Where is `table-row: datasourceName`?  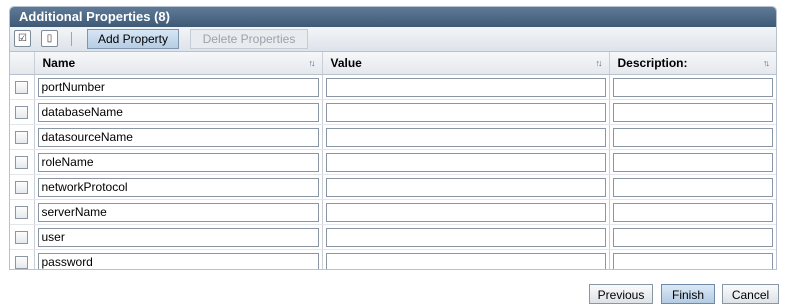
table-row: datasourceName is located at coordinates (393, 137).